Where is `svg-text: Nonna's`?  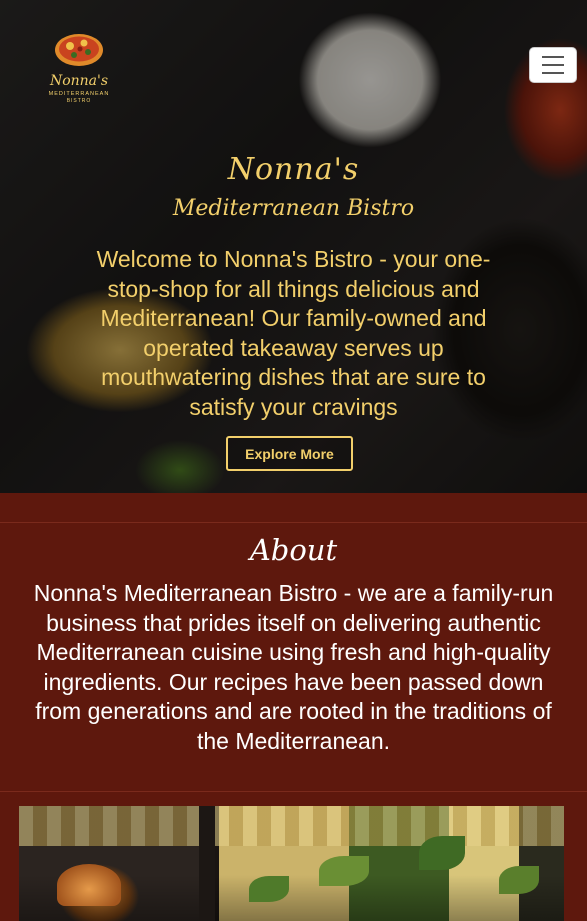 svg-text: Nonna's is located at coordinates (78, 81).